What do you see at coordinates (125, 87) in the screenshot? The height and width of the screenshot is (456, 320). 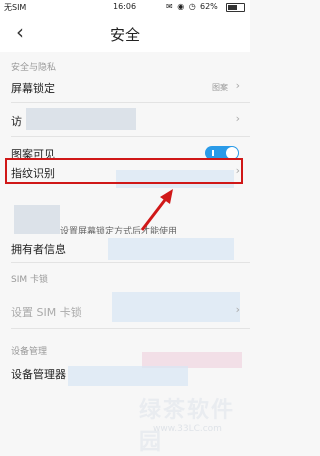 I see `row-screen-lock: 屏幕锁定 图案 ›` at bounding box center [125, 87].